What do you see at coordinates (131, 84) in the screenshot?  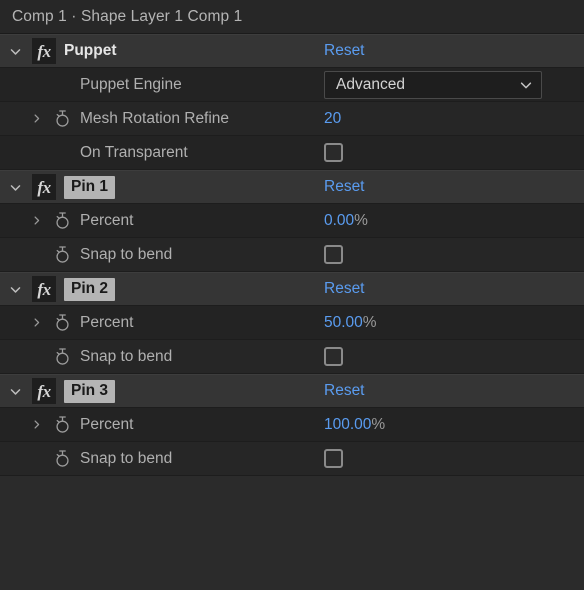 I see `parameter-label: Puppet Engine` at bounding box center [131, 84].